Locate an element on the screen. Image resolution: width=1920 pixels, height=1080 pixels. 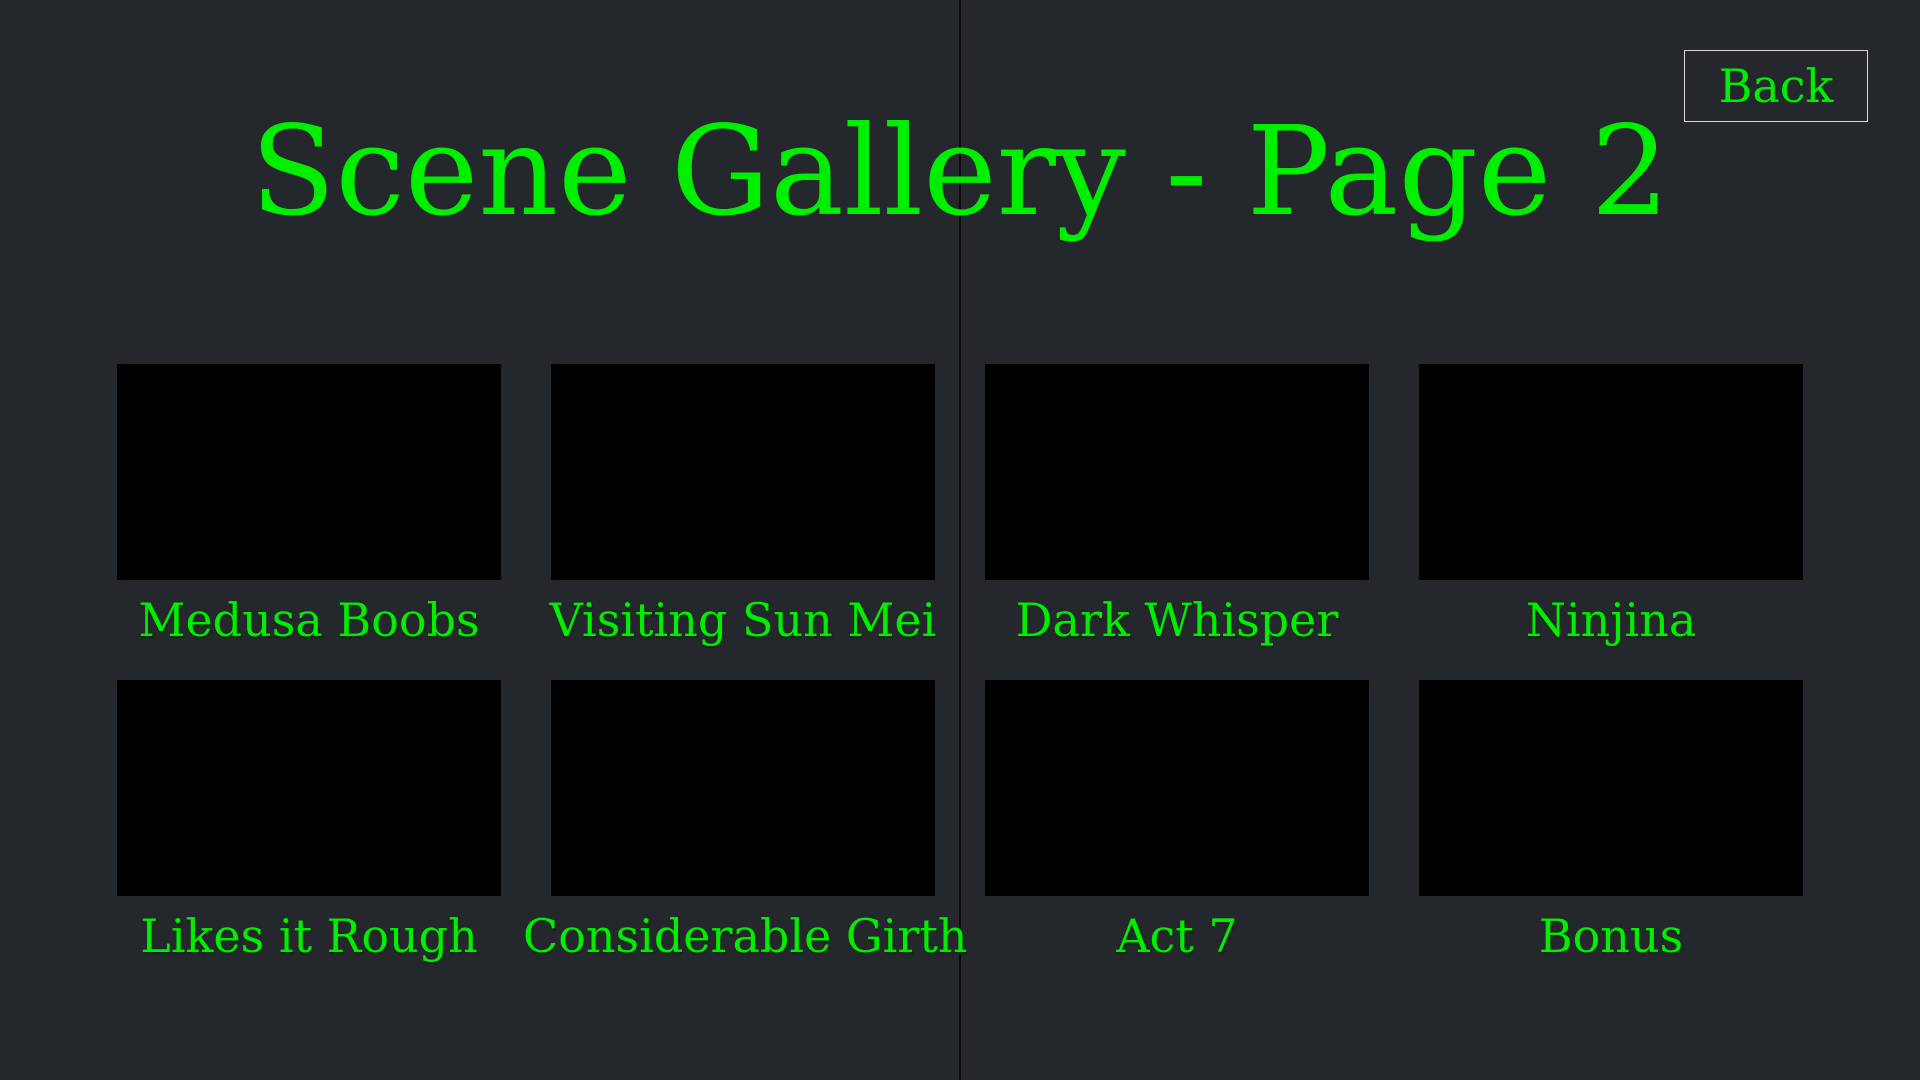
back-button: Back is located at coordinates (1776, 86).